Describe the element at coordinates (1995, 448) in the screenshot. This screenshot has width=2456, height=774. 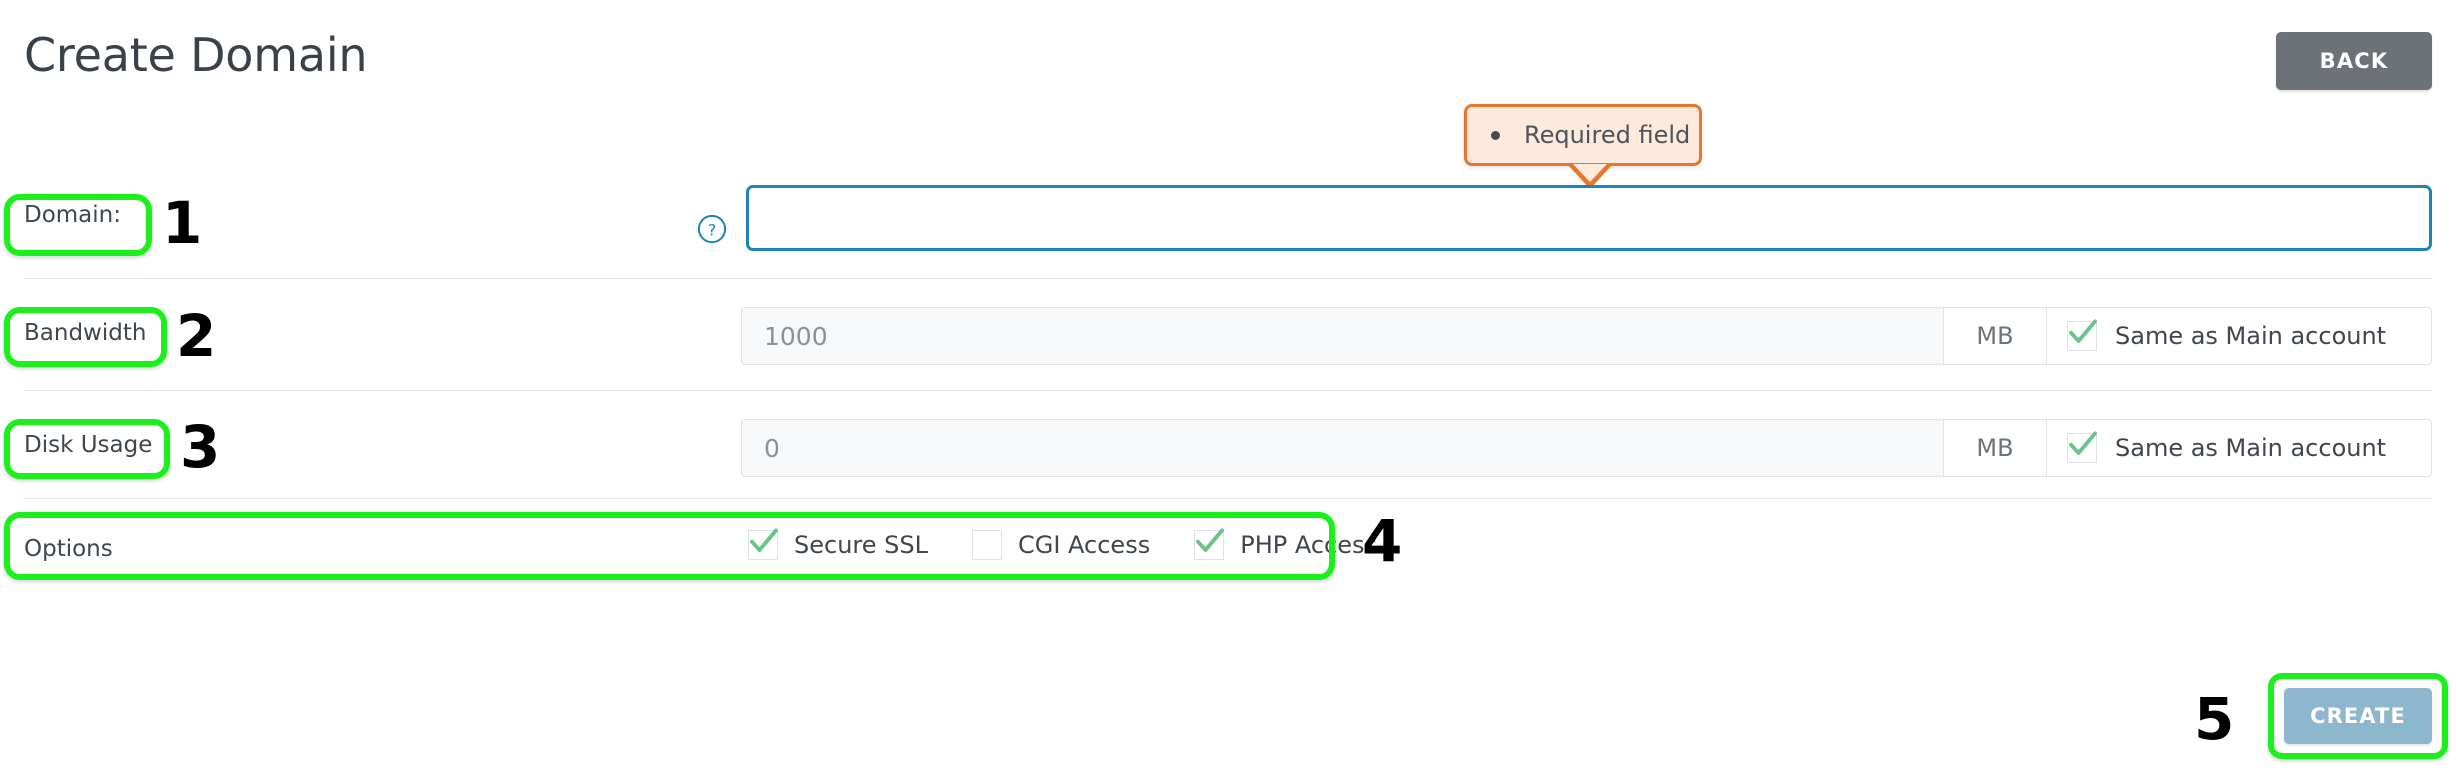
I see `disk-usage-unit: MB` at that location.